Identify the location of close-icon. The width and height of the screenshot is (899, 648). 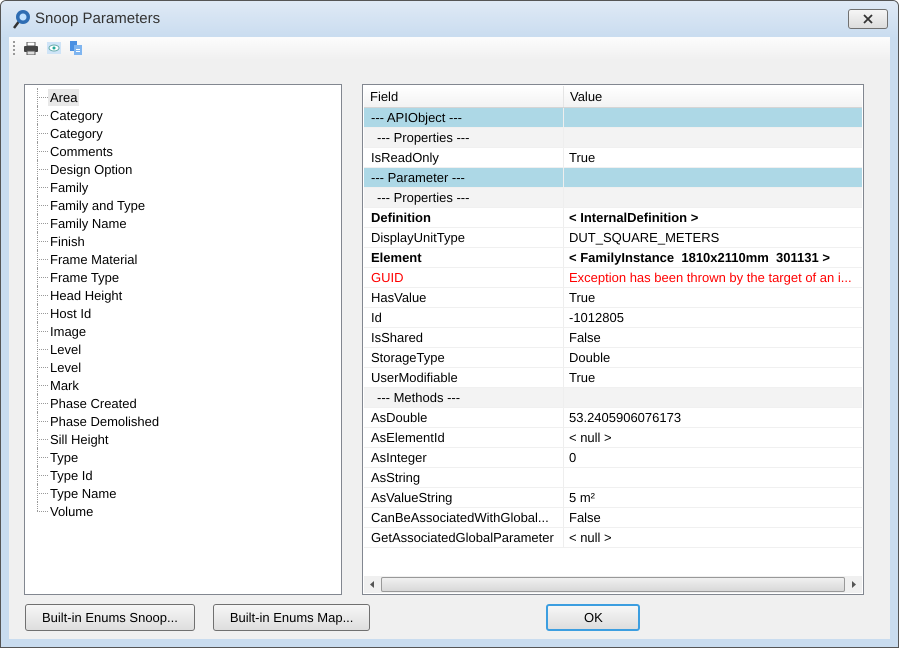
(868, 19).